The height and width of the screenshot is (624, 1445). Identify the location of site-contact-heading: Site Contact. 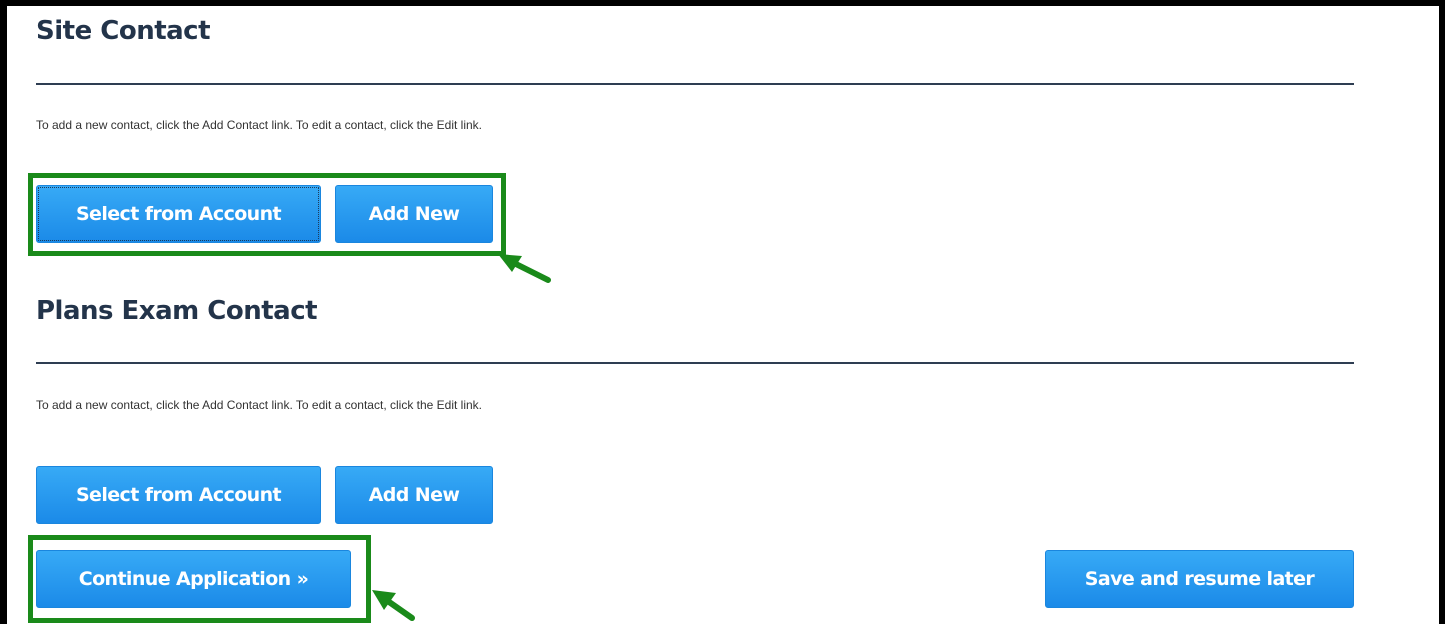
(123, 31).